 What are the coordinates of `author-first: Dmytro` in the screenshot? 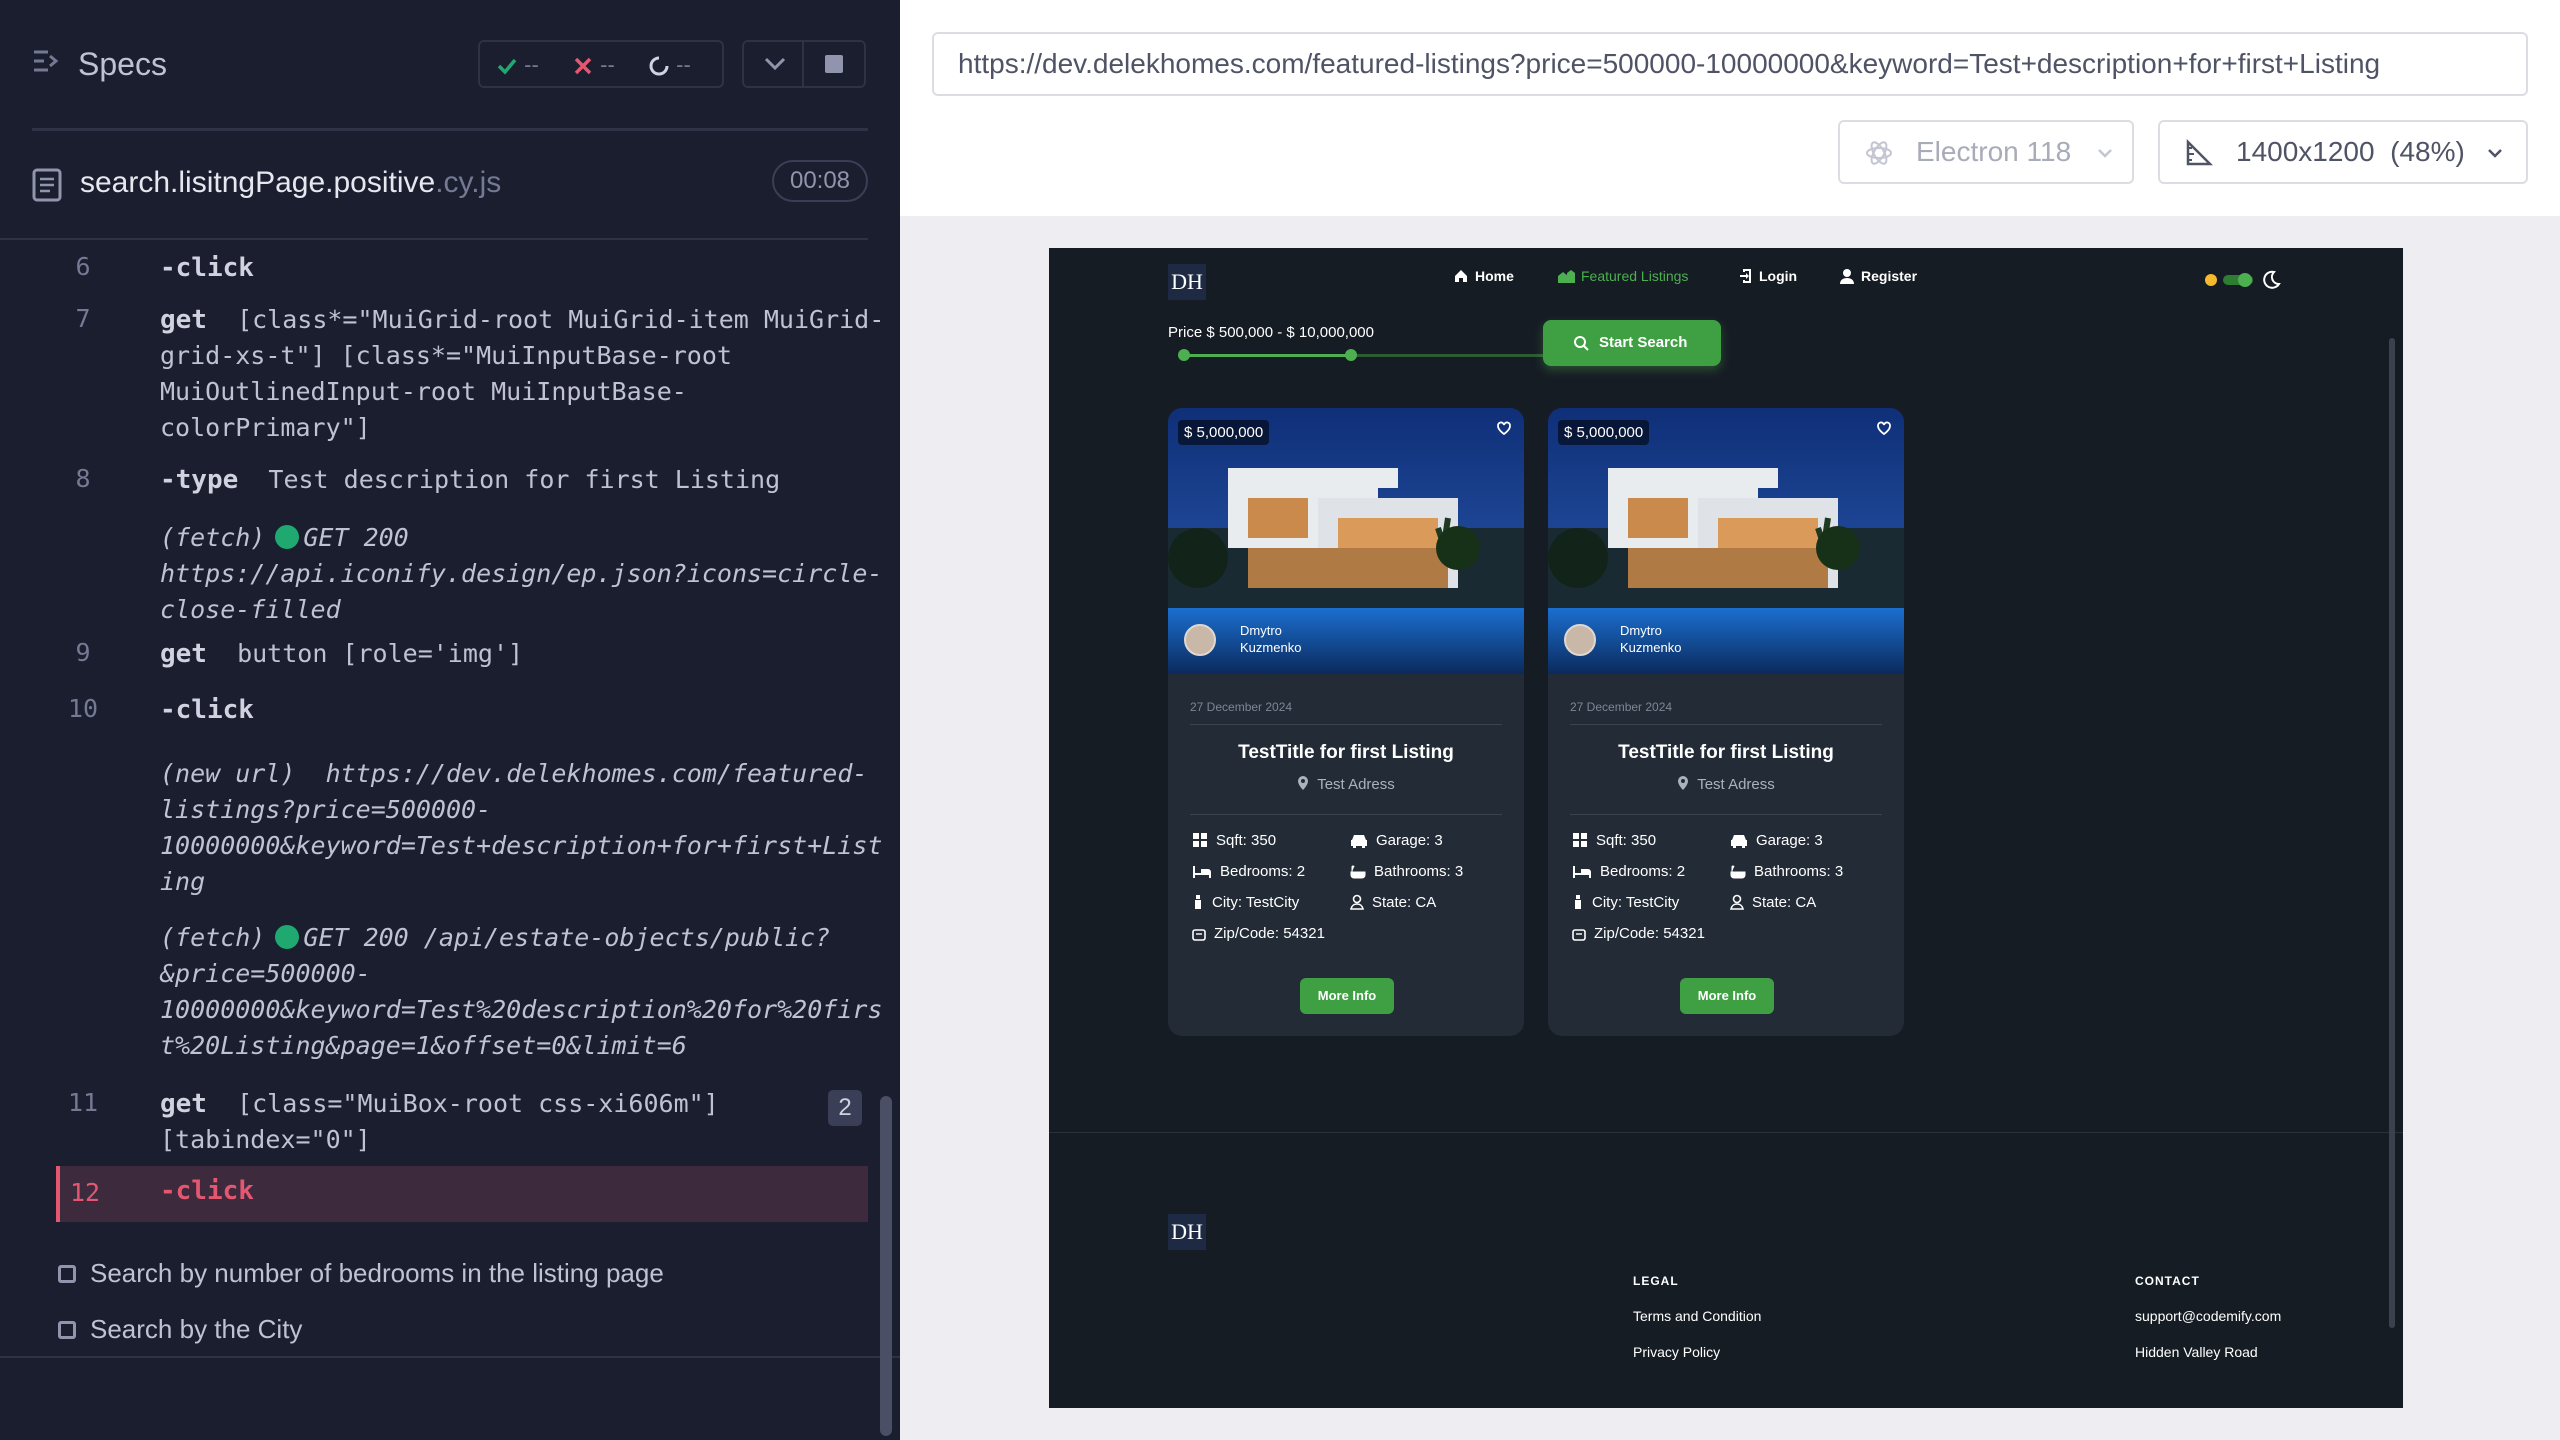 It's located at (1261, 630).